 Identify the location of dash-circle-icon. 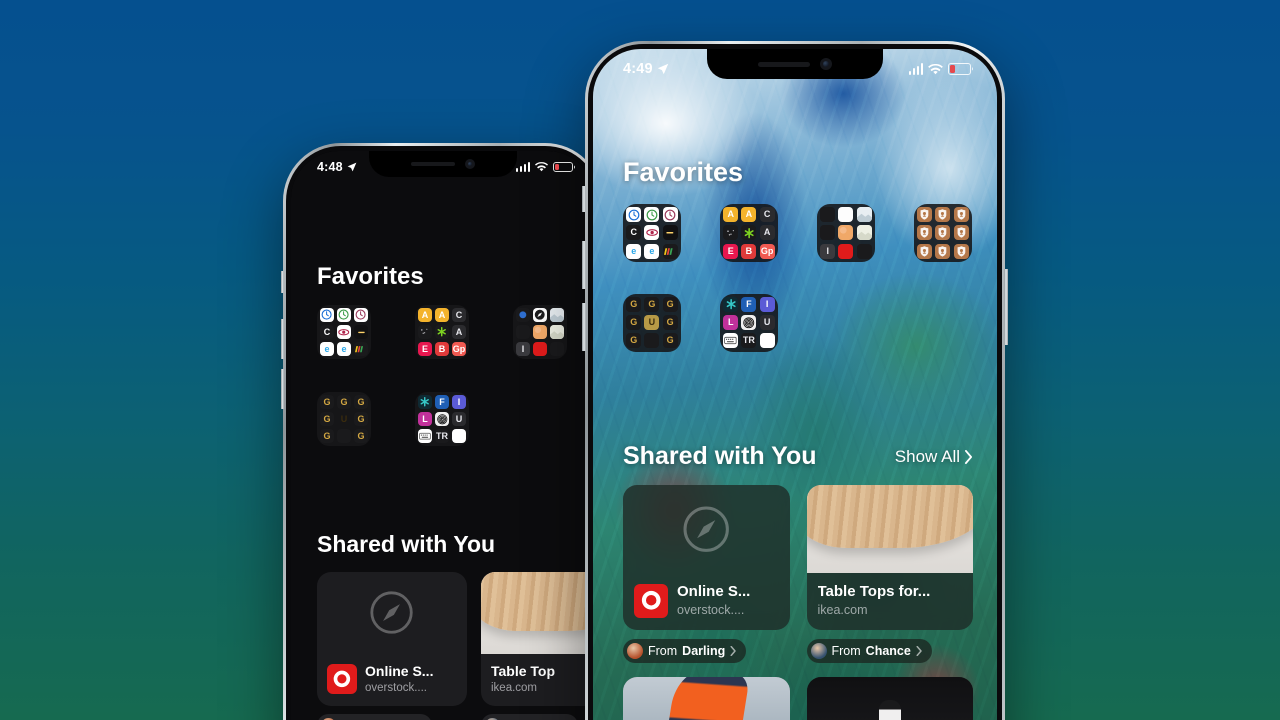
(361, 332).